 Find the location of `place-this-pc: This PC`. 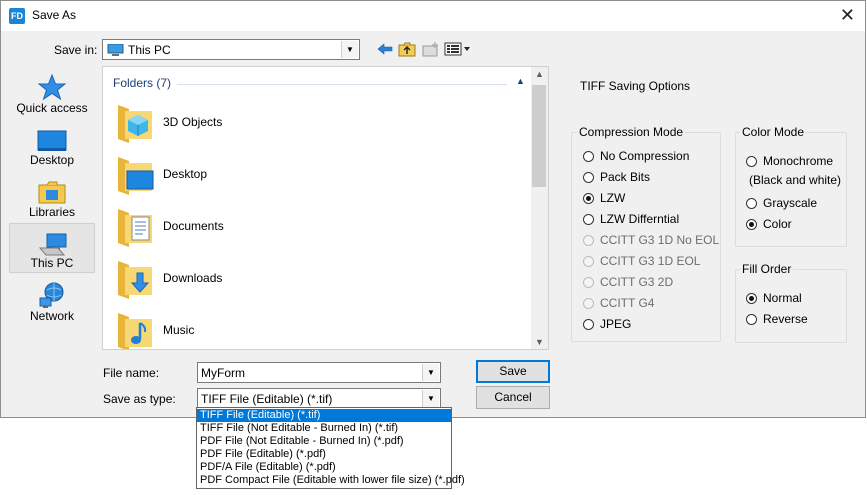

place-this-pc: This PC is located at coordinates (52, 248).